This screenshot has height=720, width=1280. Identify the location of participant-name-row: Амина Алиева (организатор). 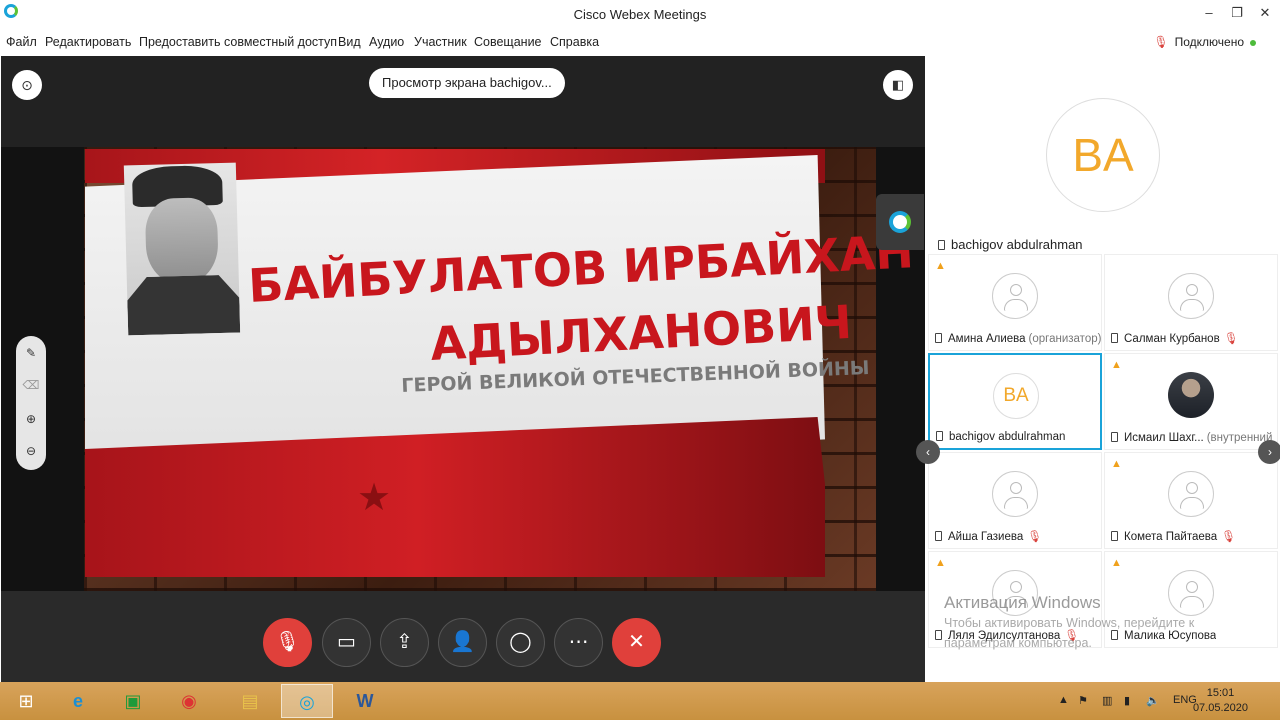
(1018, 339).